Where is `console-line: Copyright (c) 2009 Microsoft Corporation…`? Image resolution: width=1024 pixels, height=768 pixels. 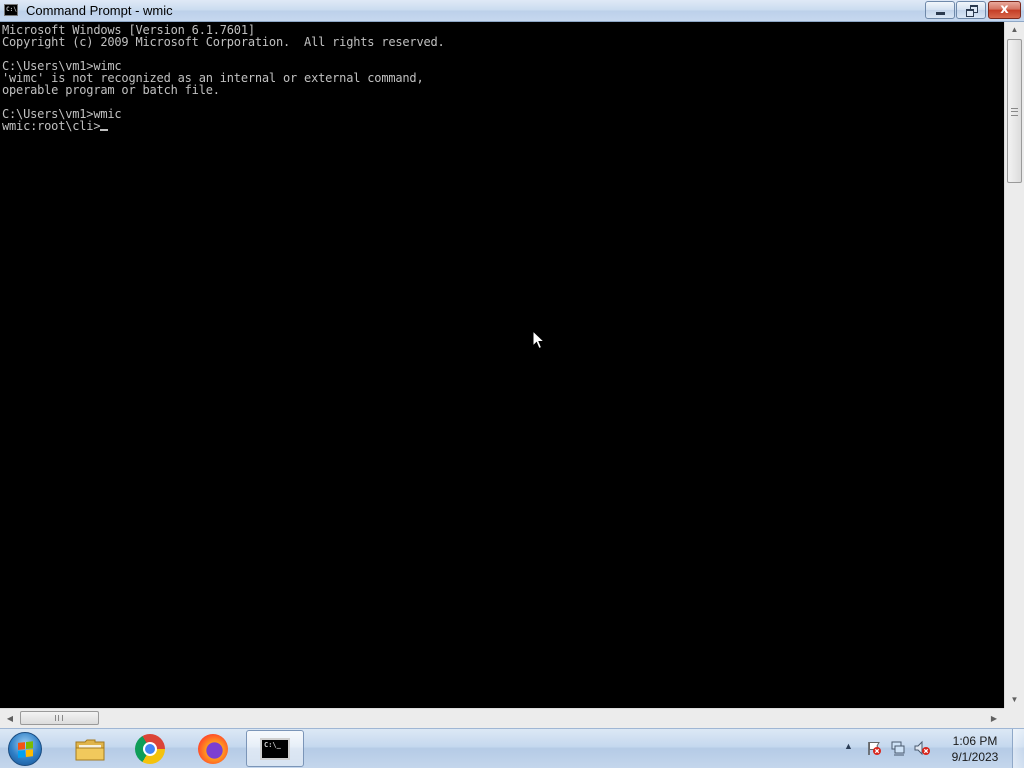 console-line: Copyright (c) 2009 Microsoft Corporation… is located at coordinates (223, 42).